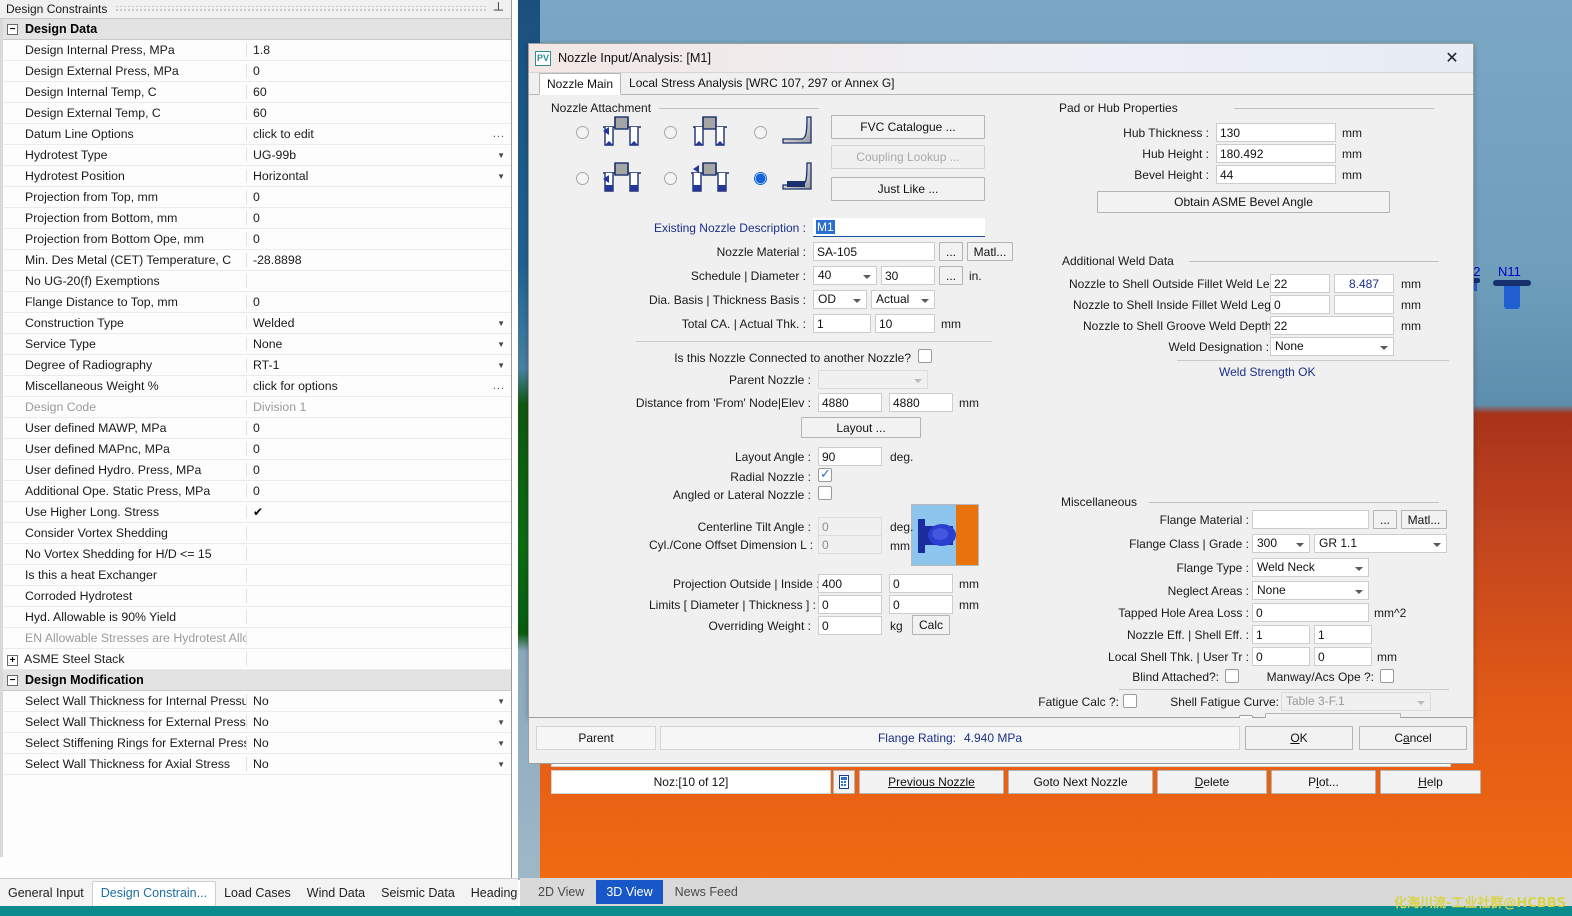 The width and height of the screenshot is (1572, 916). Describe the element at coordinates (1281, 656) in the screenshot. I see `local-shell-thickness-input: 0` at that location.